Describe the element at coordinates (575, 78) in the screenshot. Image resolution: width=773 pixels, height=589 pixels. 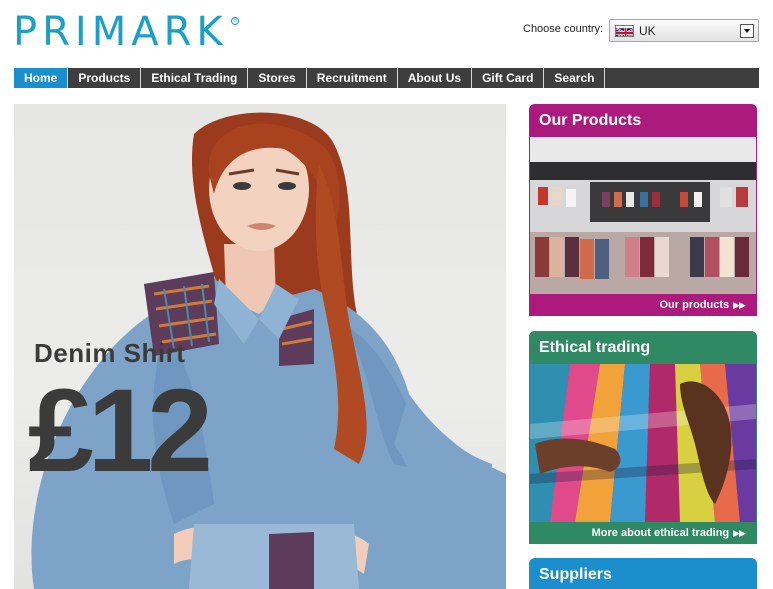
I see `nav-item-search: Search` at that location.